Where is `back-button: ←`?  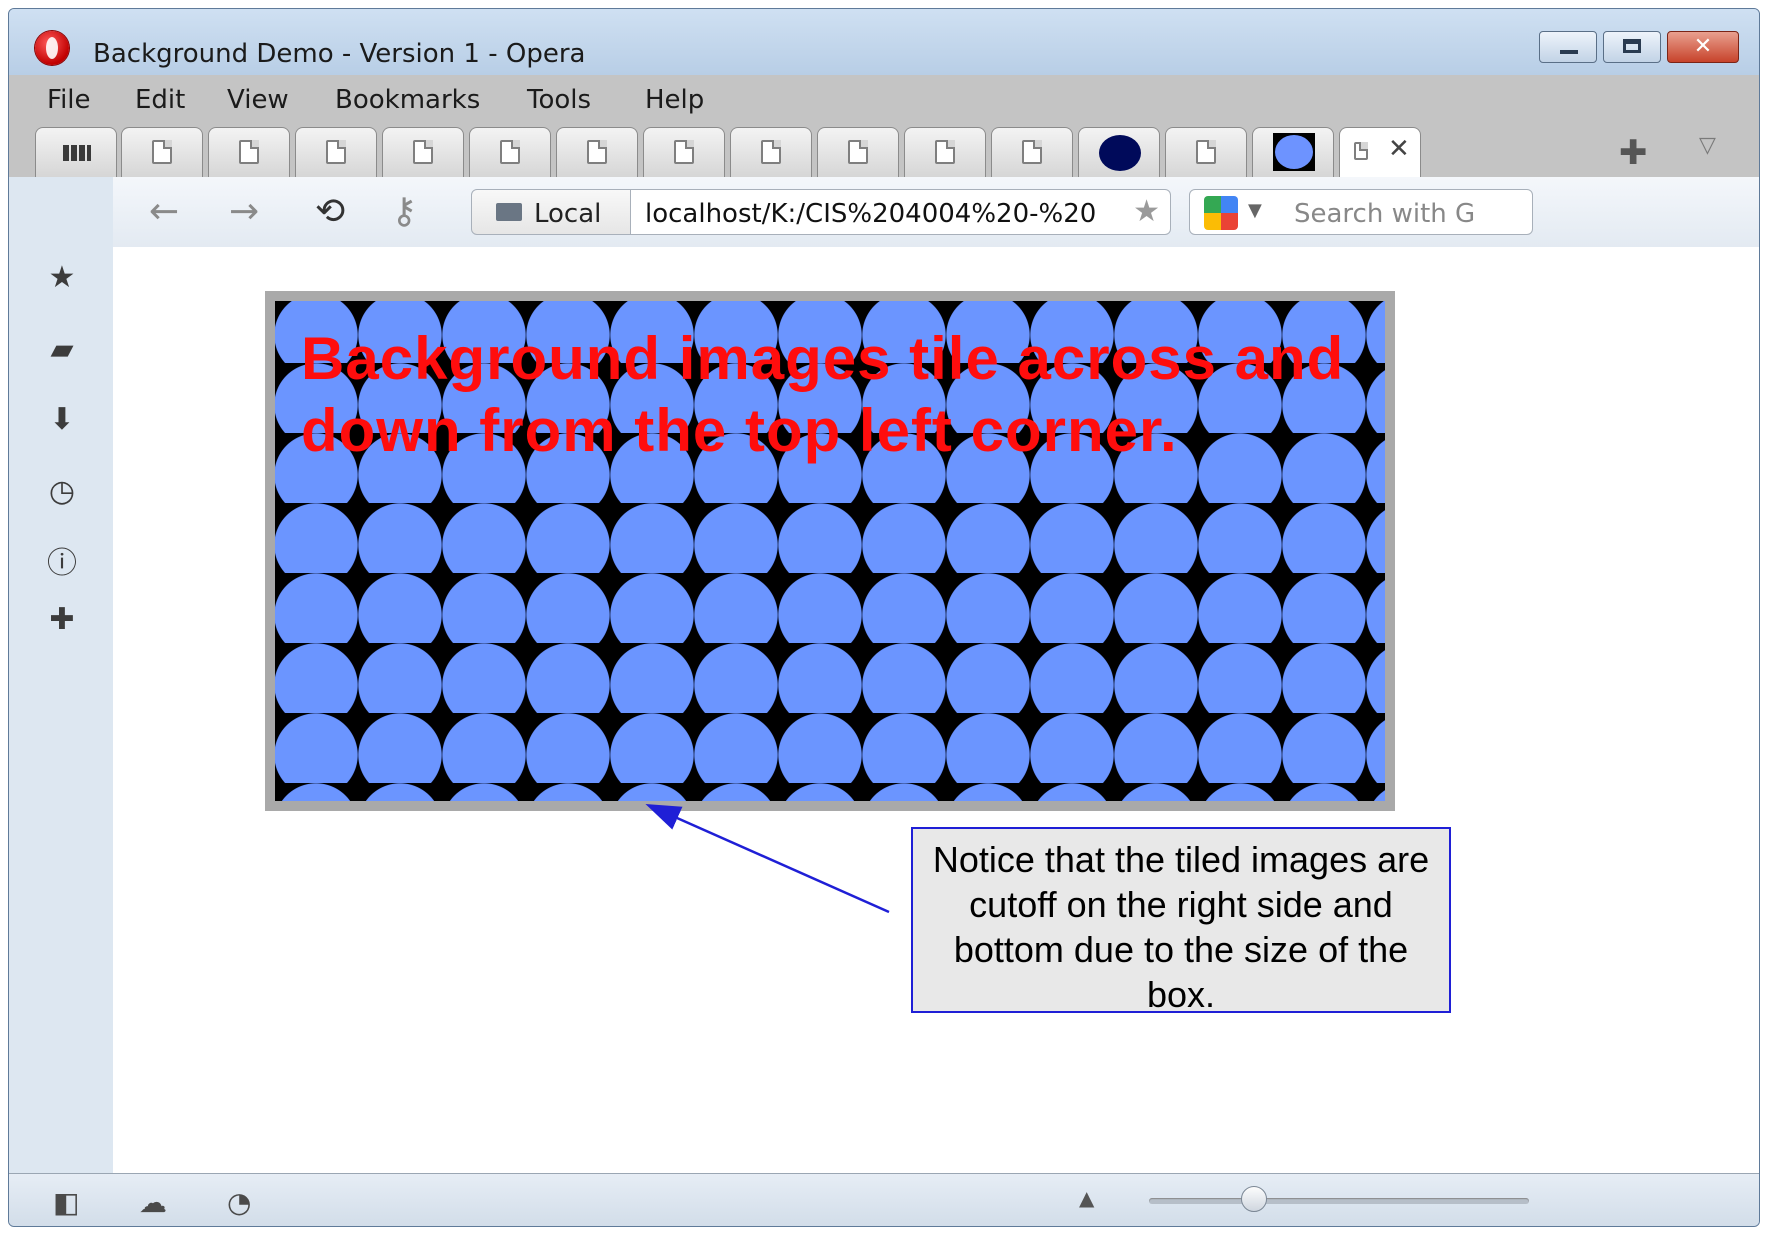
back-button: ← is located at coordinates (164, 211).